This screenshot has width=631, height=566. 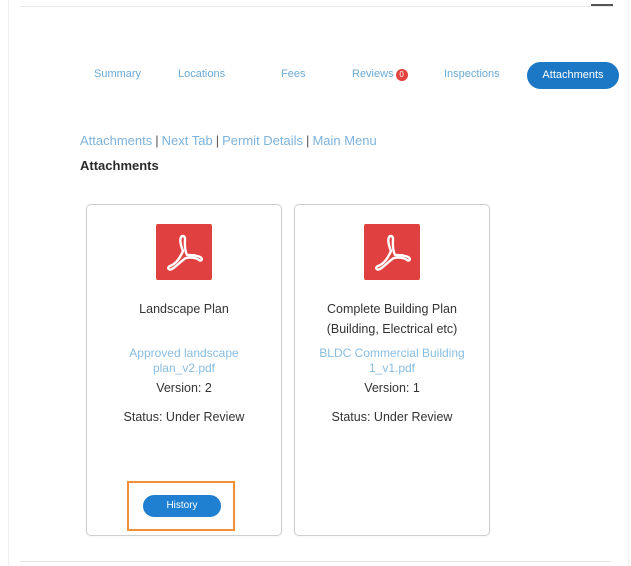 I want to click on tab-reviews: Reviews 0, so click(x=380, y=74).